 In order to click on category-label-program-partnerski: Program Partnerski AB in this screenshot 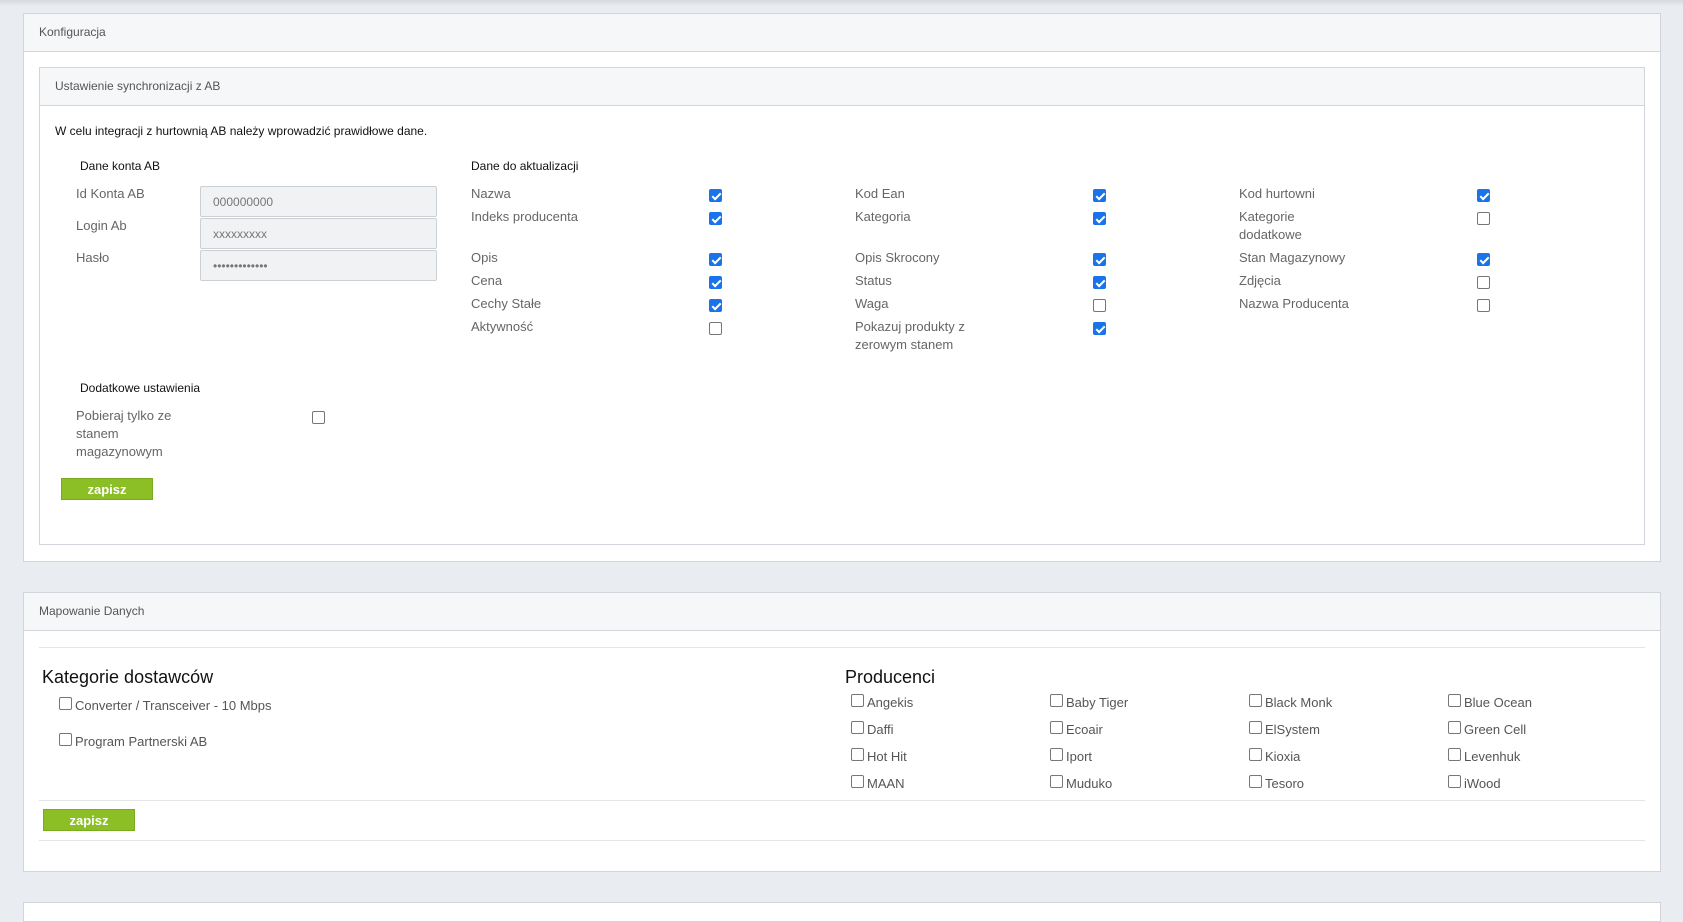, I will do `click(141, 741)`.